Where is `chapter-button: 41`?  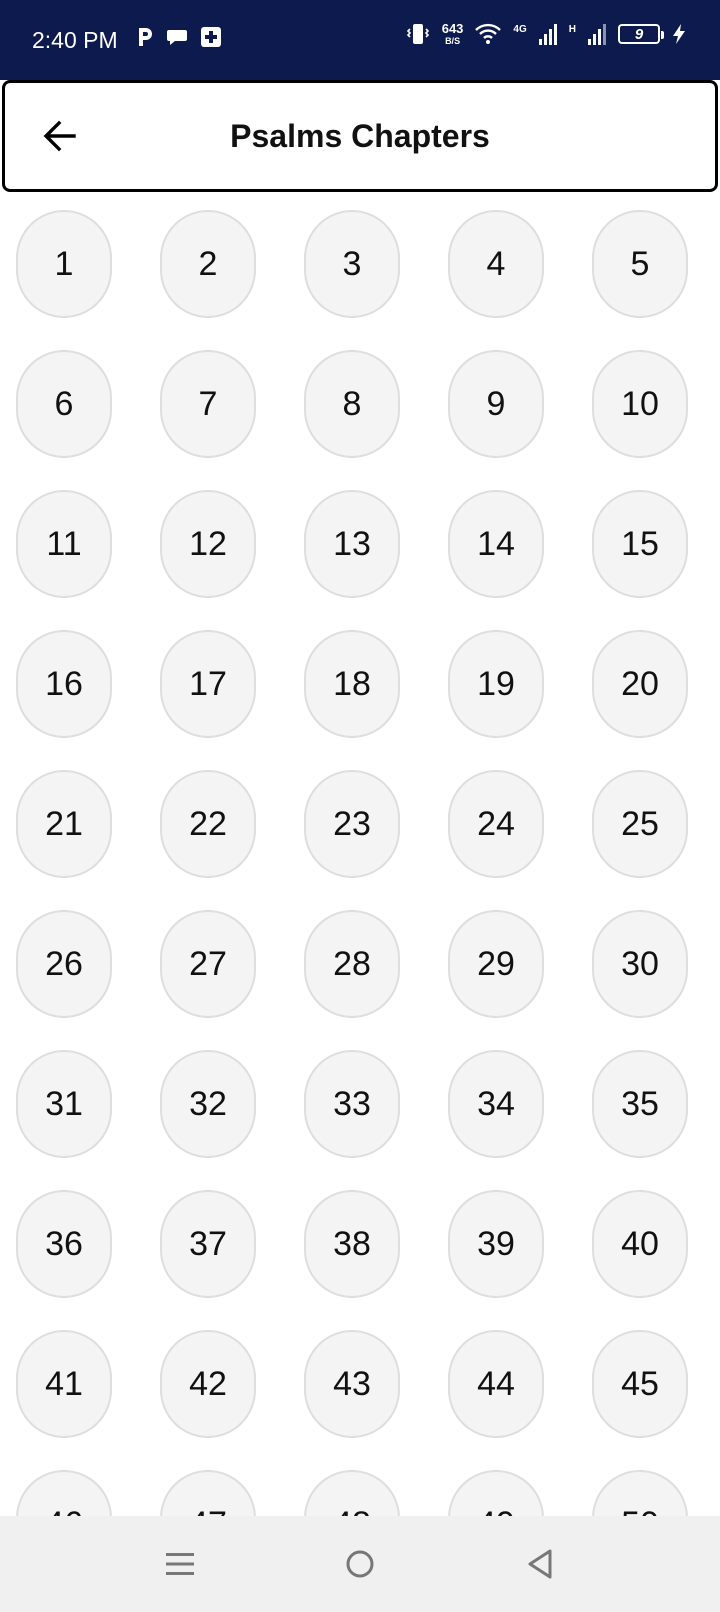
chapter-button: 41 is located at coordinates (64, 1384).